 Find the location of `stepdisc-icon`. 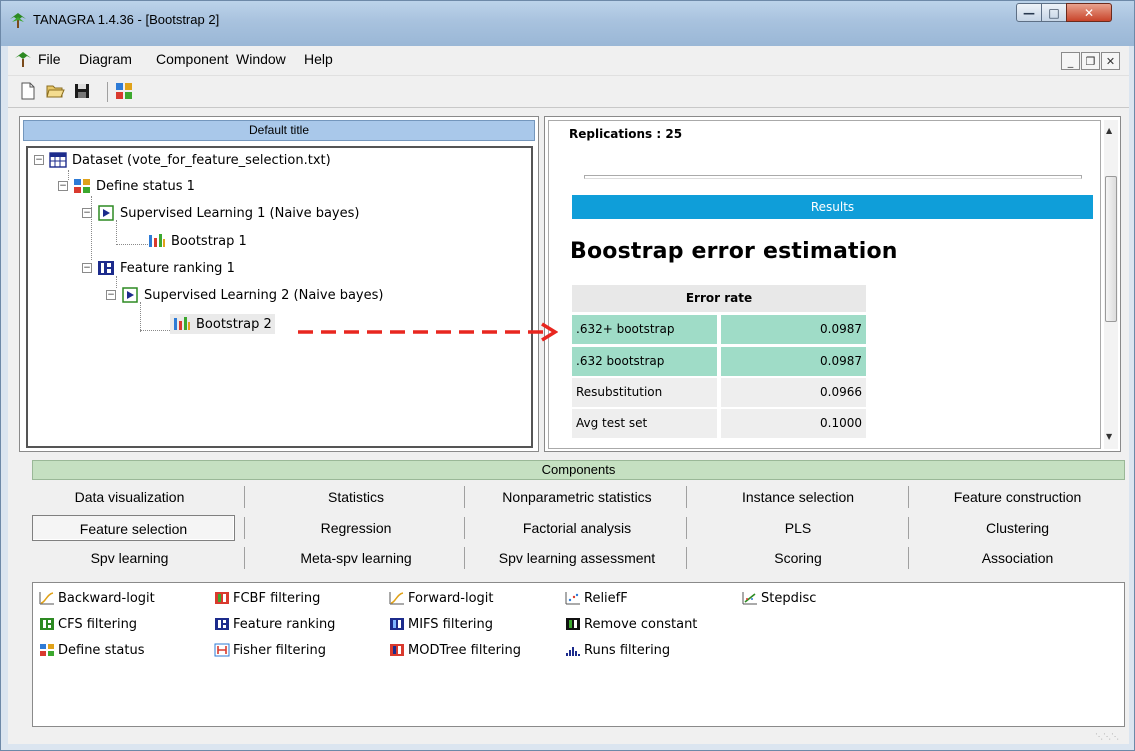

stepdisc-icon is located at coordinates (749, 598).